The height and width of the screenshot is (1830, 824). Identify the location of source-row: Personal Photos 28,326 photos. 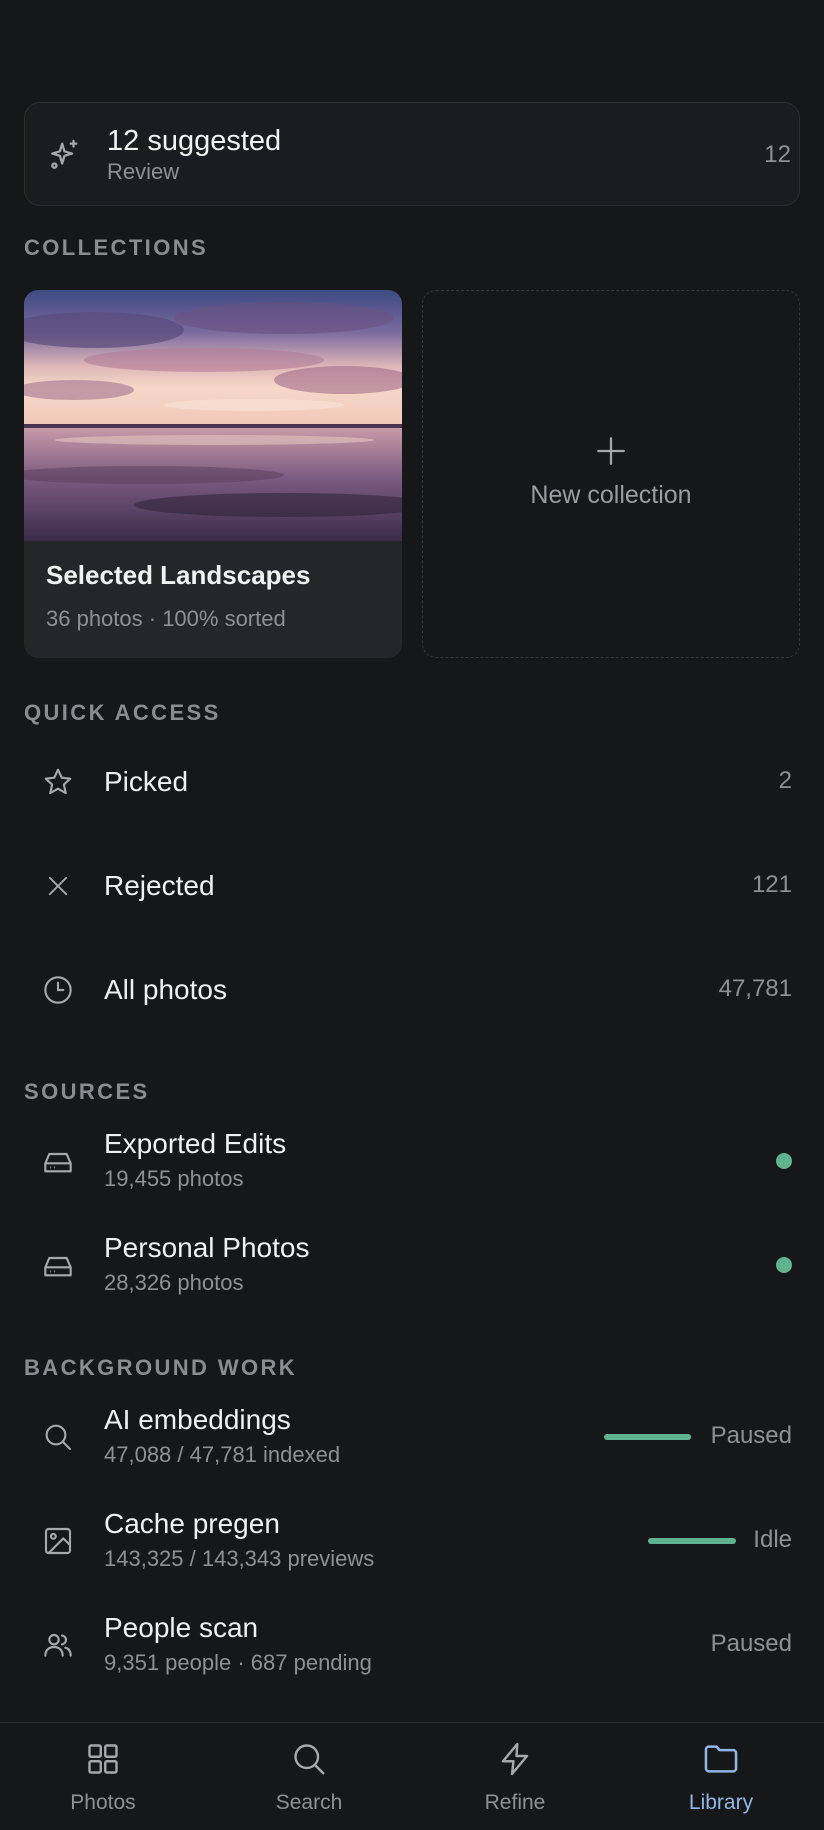
(412, 1265).